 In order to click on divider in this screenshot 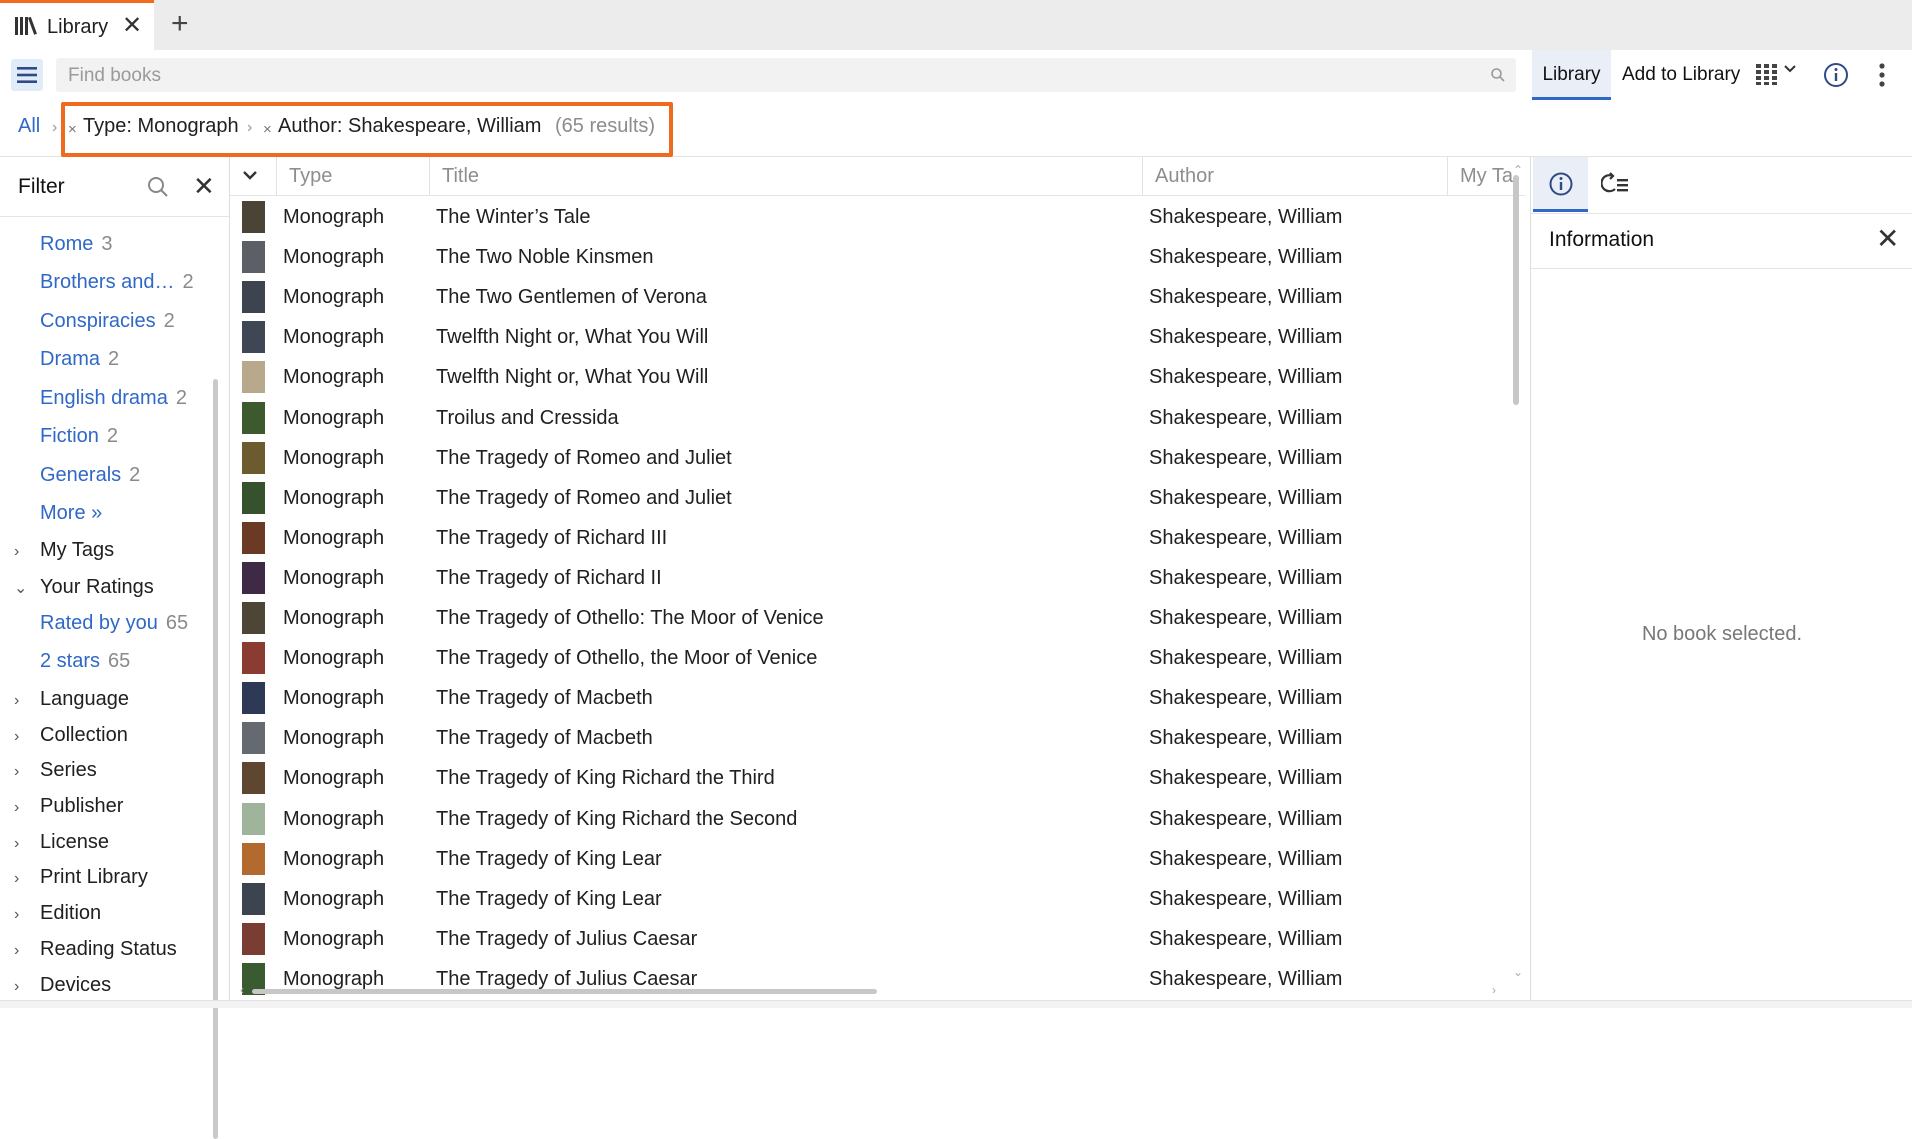, I will do `click(114, 216)`.